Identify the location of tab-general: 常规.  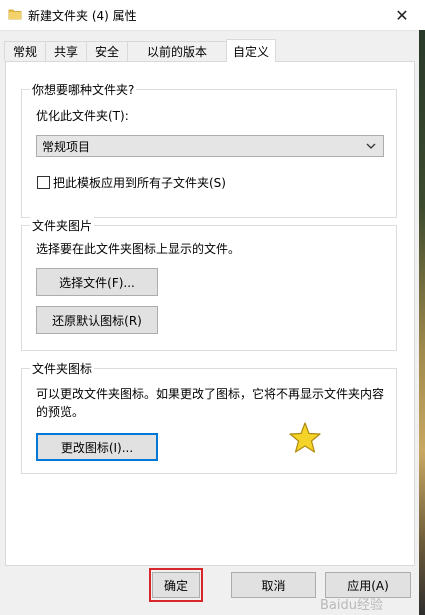
(25, 51).